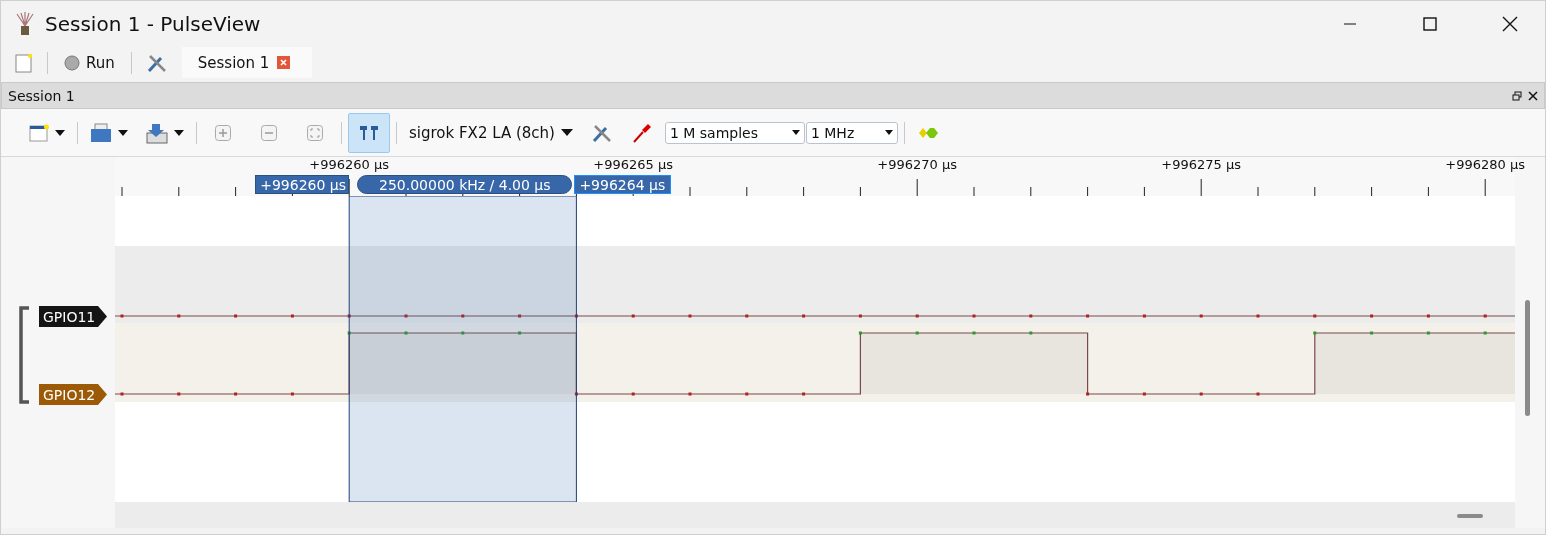 The height and width of the screenshot is (535, 1546). What do you see at coordinates (1430, 24) in the screenshot?
I see `maximize-icon` at bounding box center [1430, 24].